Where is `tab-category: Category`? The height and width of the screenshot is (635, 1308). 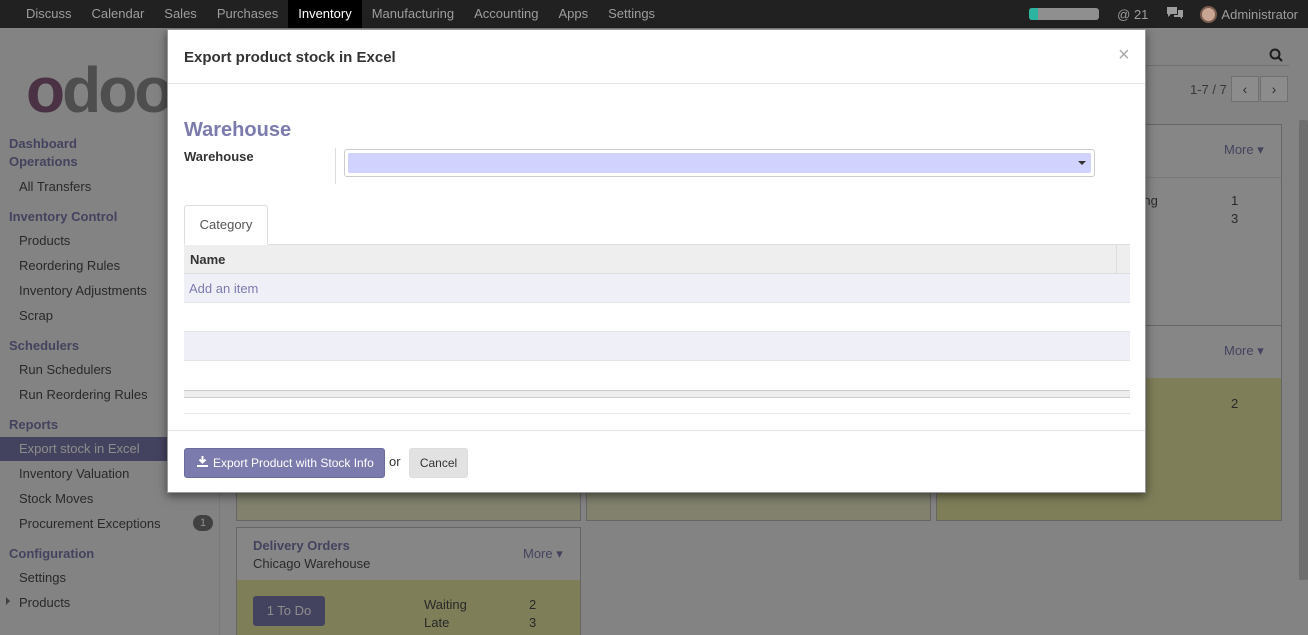
tab-category: Category is located at coordinates (226, 225).